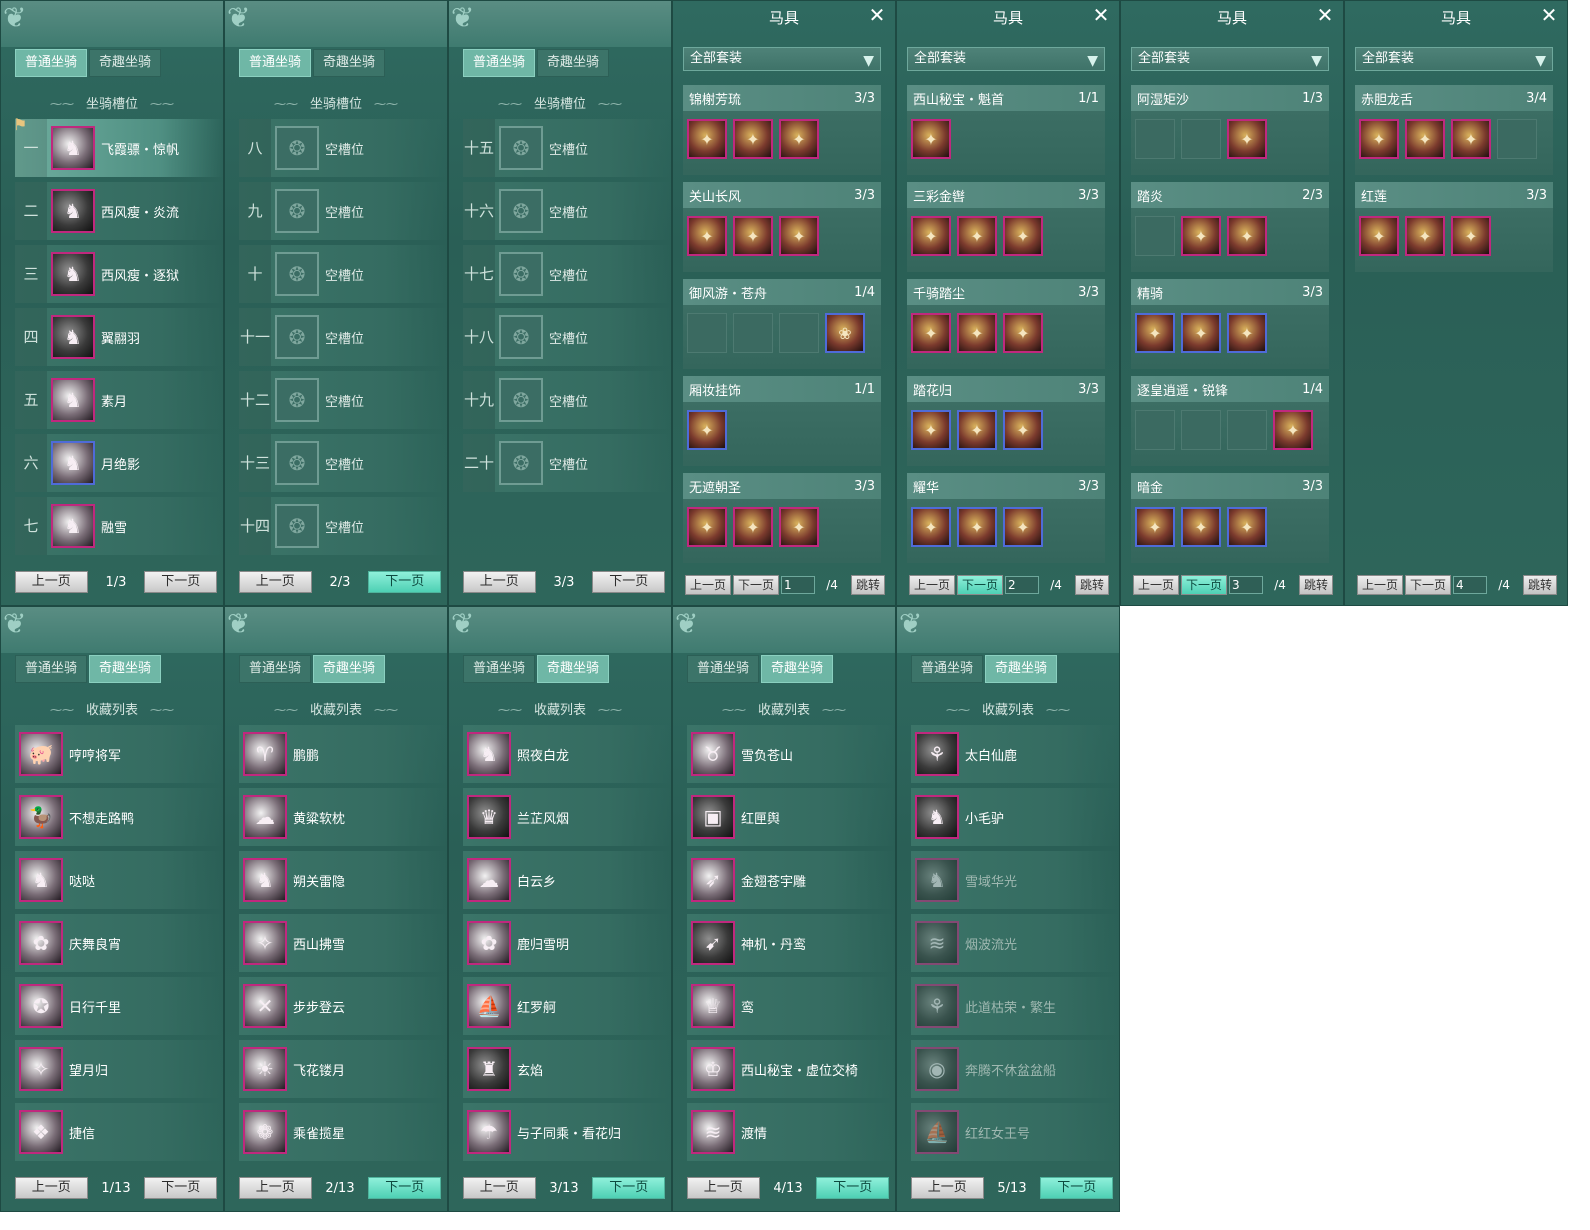 This screenshot has width=1590, height=1230. Describe the element at coordinates (1015, 1069) in the screenshot. I see `collection-item: ◉ 奔腾不休盆盆船` at that location.